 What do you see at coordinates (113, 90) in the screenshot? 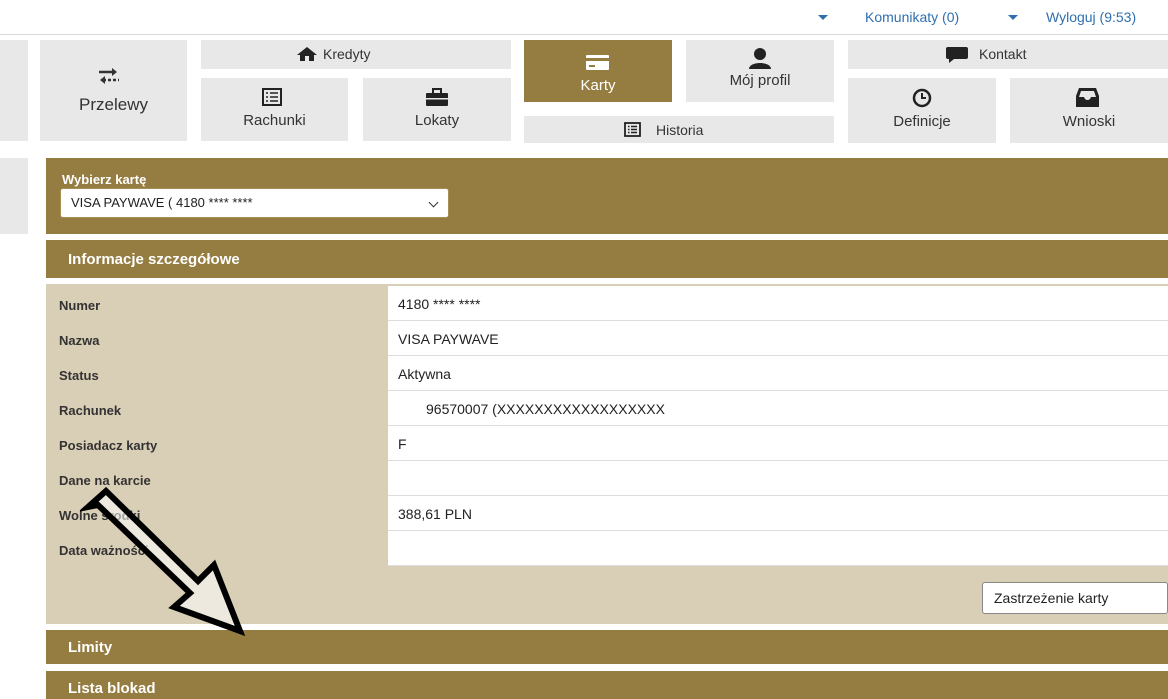
I see `nav-przelewy: Przelewy` at bounding box center [113, 90].